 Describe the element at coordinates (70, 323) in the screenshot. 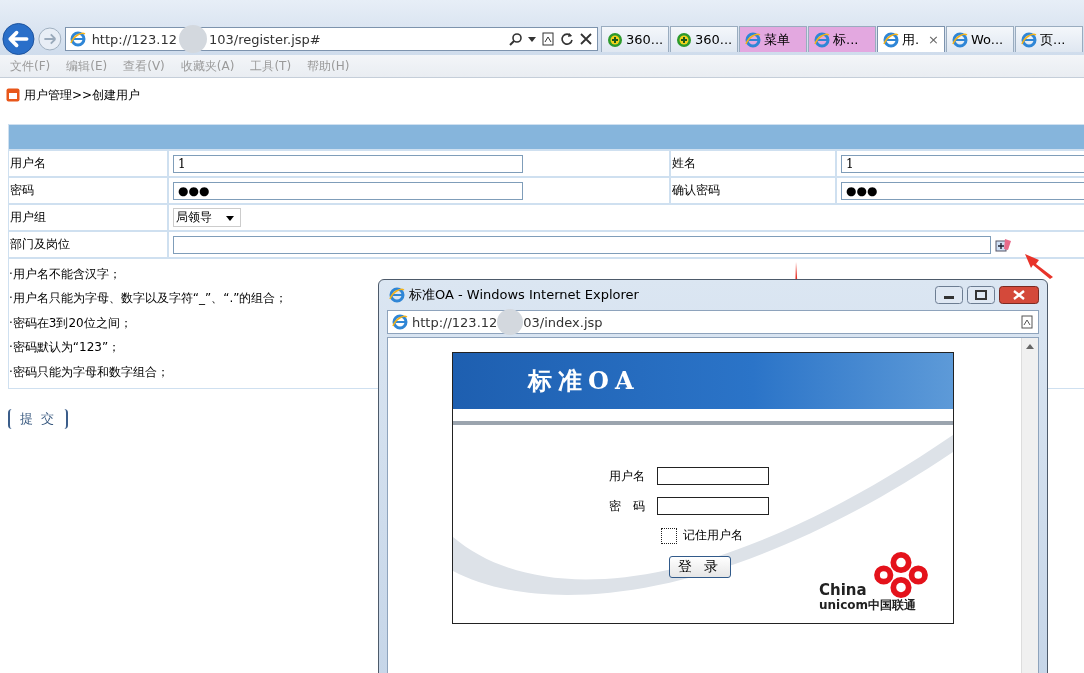

I see `note-text: ·密码在3到20位之间；` at that location.